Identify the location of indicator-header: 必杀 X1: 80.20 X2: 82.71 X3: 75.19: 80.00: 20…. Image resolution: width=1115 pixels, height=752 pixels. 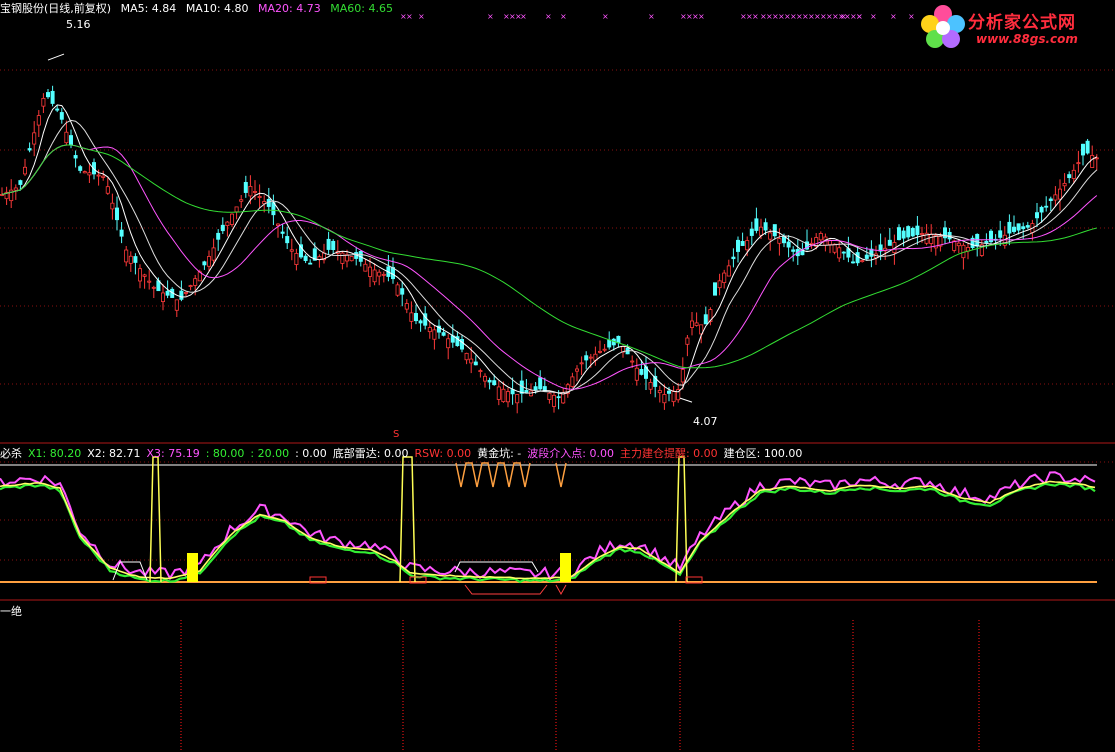
(404, 453).